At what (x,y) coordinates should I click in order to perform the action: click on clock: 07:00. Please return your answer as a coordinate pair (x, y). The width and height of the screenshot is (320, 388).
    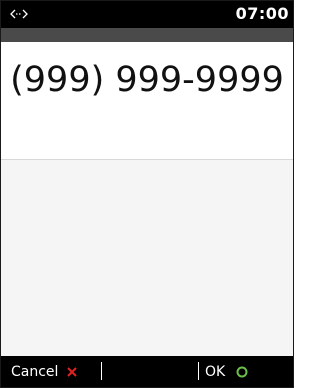
    Looking at the image, I should click on (262, 13).